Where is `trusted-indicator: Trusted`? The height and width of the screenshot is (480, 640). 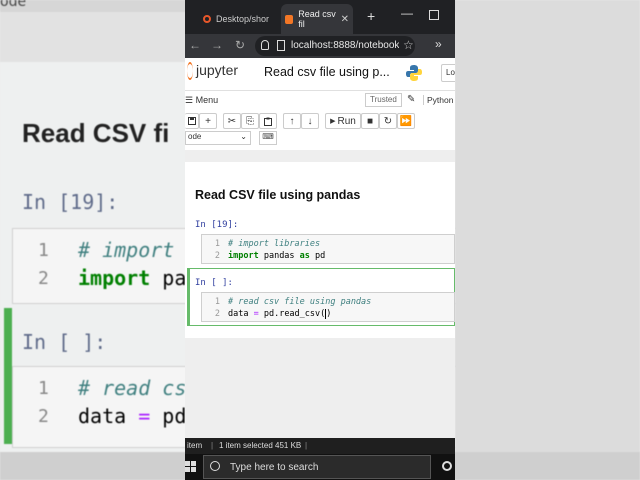 trusted-indicator: Trusted is located at coordinates (383, 100).